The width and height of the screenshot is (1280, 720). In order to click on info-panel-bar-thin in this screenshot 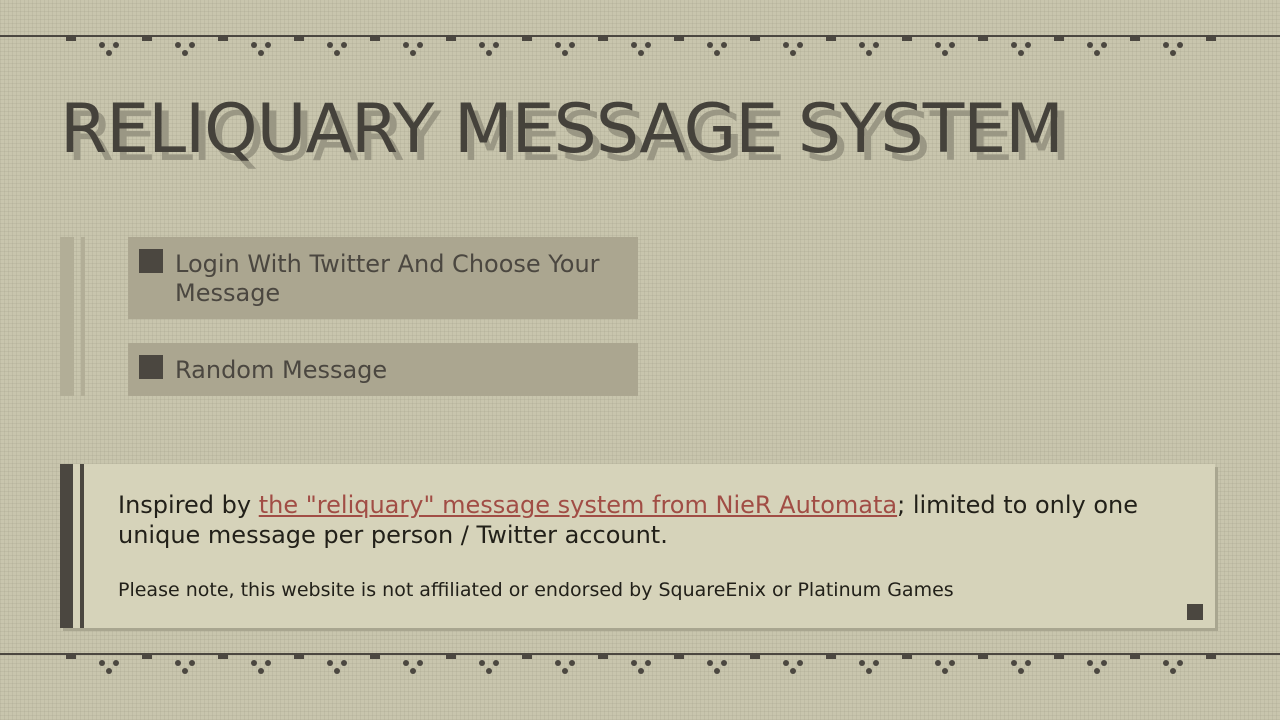, I will do `click(82, 546)`.